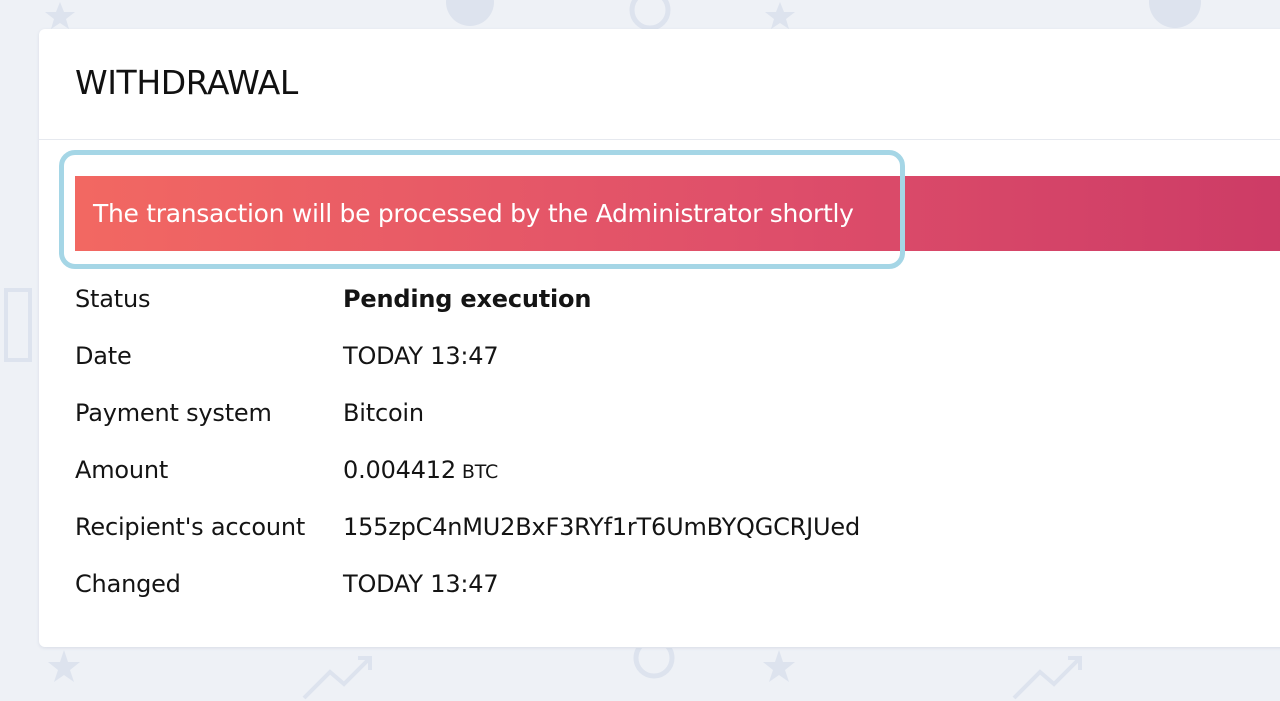  I want to click on amount-currency: BTC, so click(480, 472).